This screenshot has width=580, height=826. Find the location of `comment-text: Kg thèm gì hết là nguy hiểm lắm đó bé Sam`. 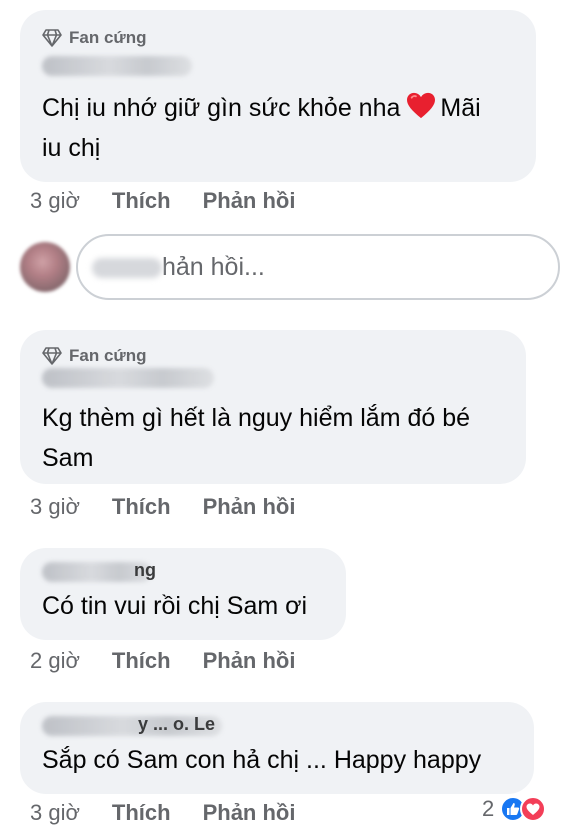

comment-text: Kg thèm gì hết là nguy hiểm lắm đó bé Sam is located at coordinates (256, 438).